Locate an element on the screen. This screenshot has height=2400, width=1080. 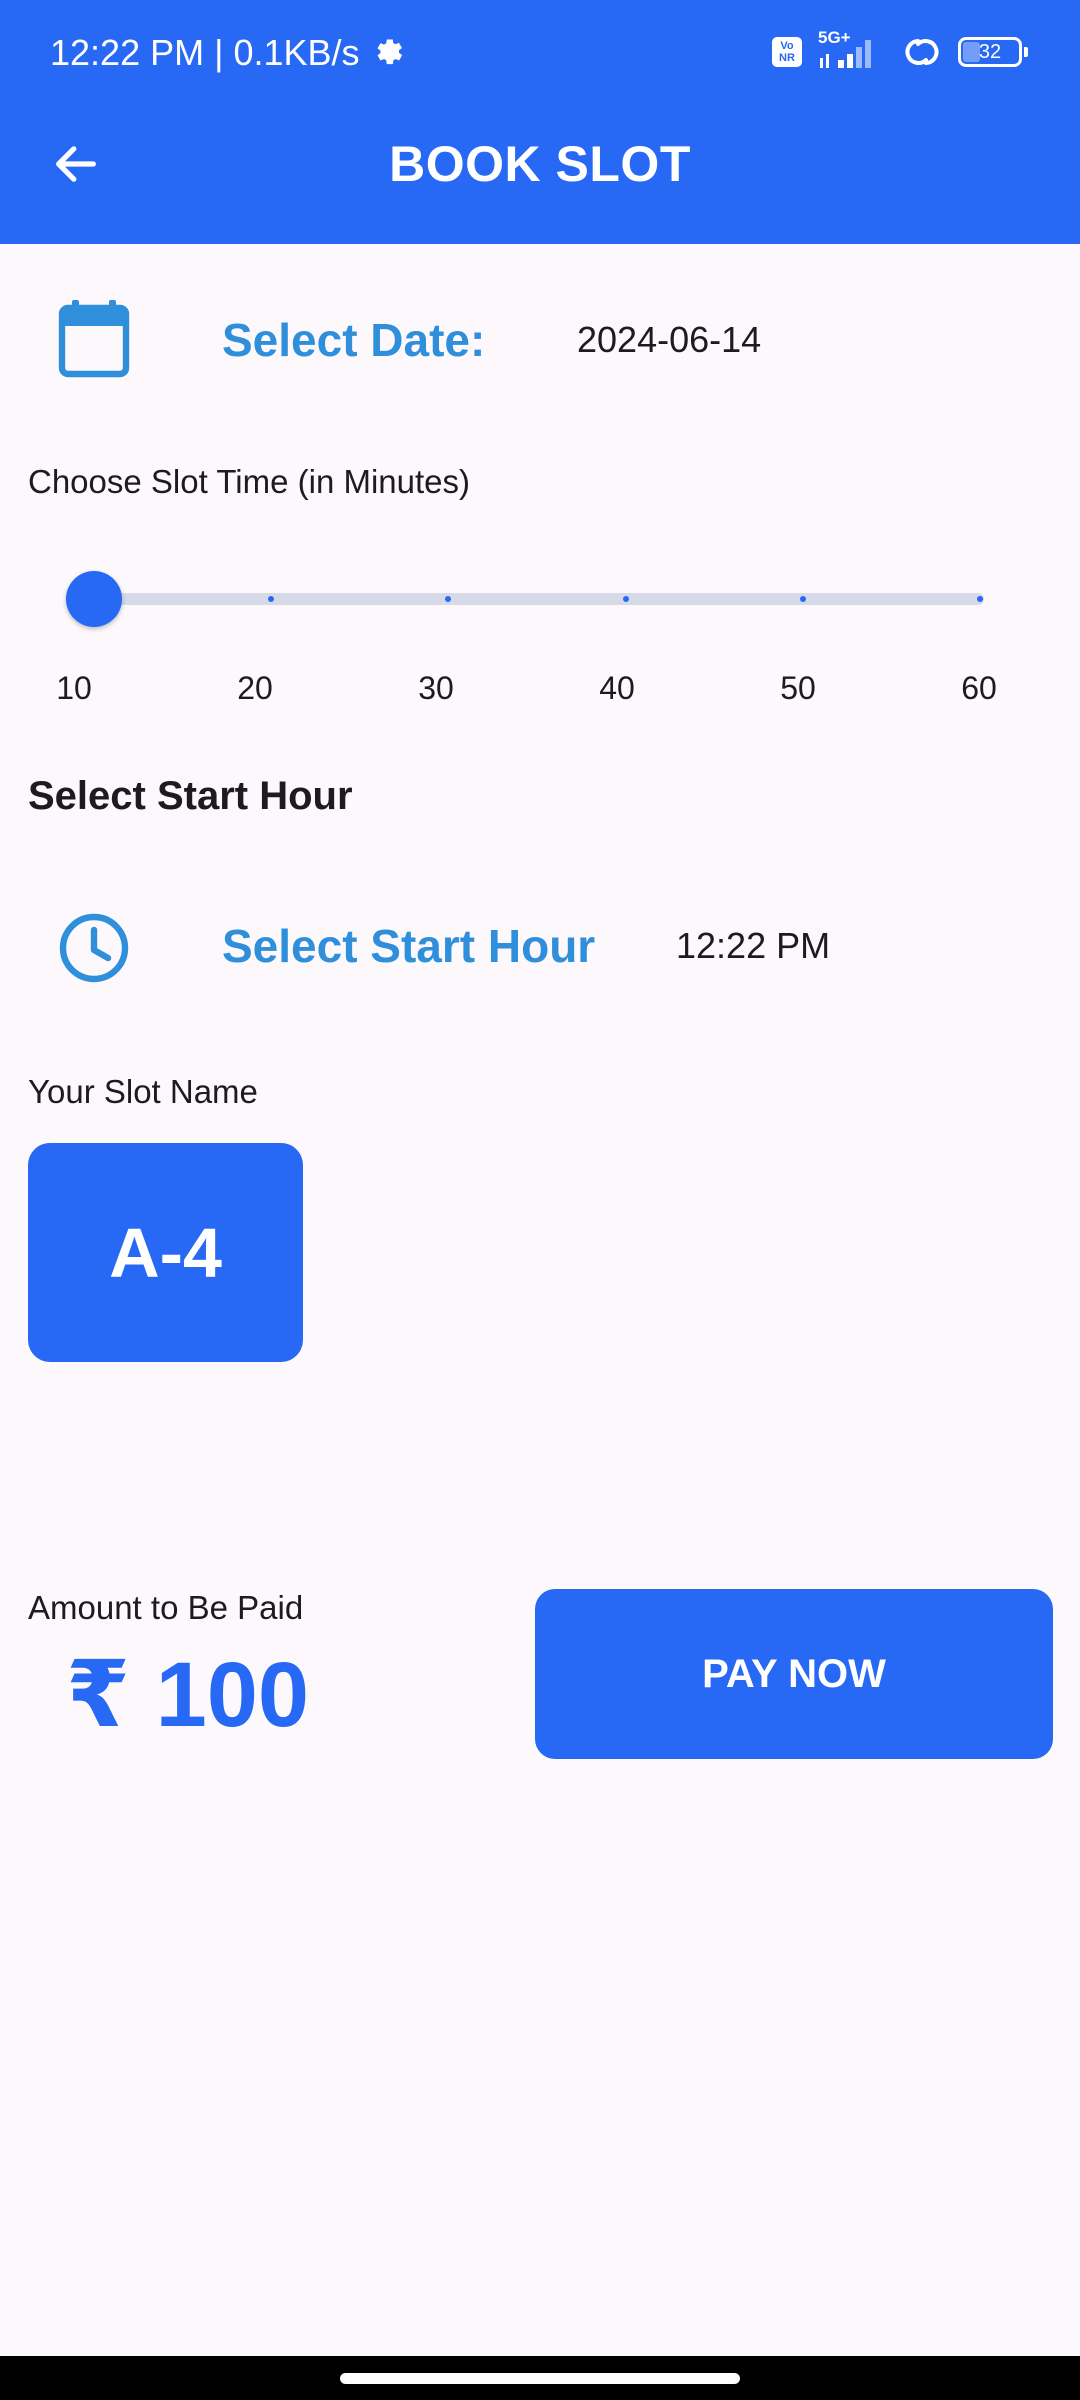
slot-time-label: Choose Slot Time (in Minutes) is located at coordinates (249, 481).